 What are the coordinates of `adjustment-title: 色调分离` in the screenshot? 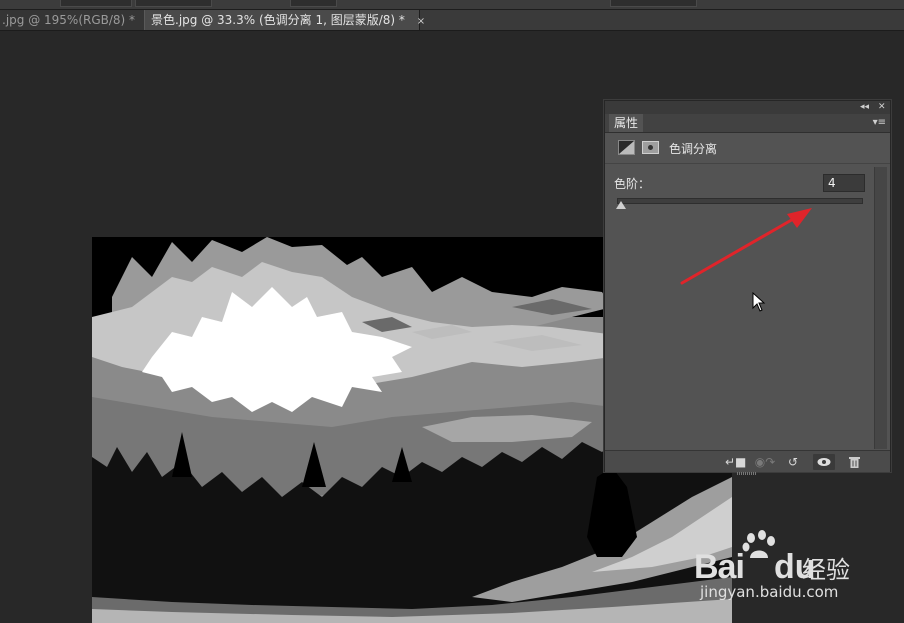 It's located at (693, 149).